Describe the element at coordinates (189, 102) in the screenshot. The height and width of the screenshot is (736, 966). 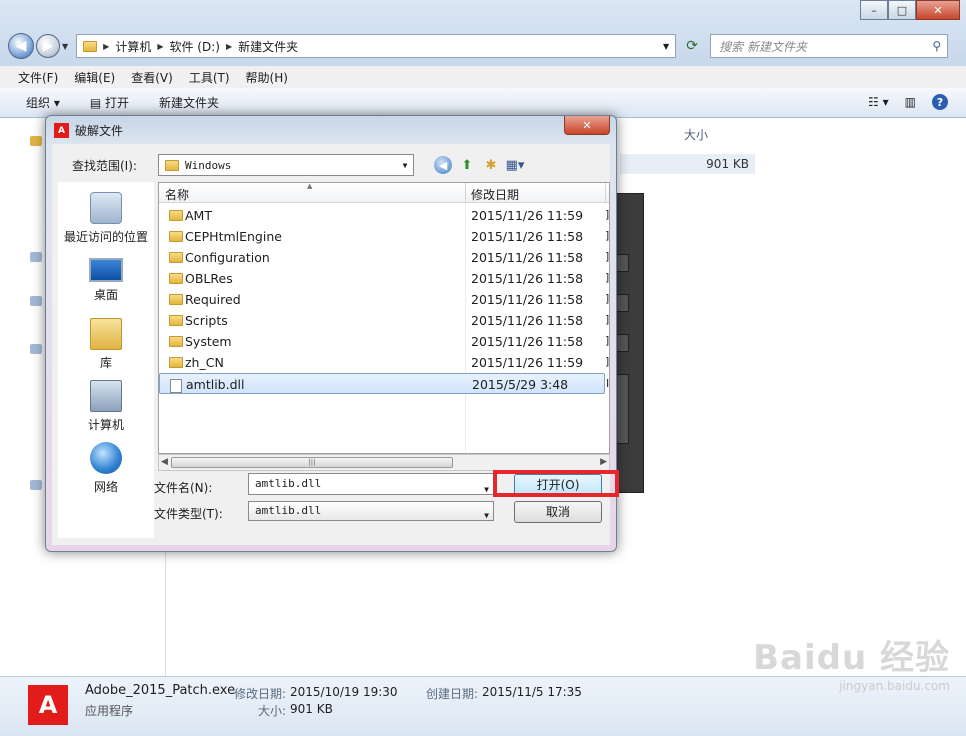
I see `new-folder-button: 新建文件夹` at that location.